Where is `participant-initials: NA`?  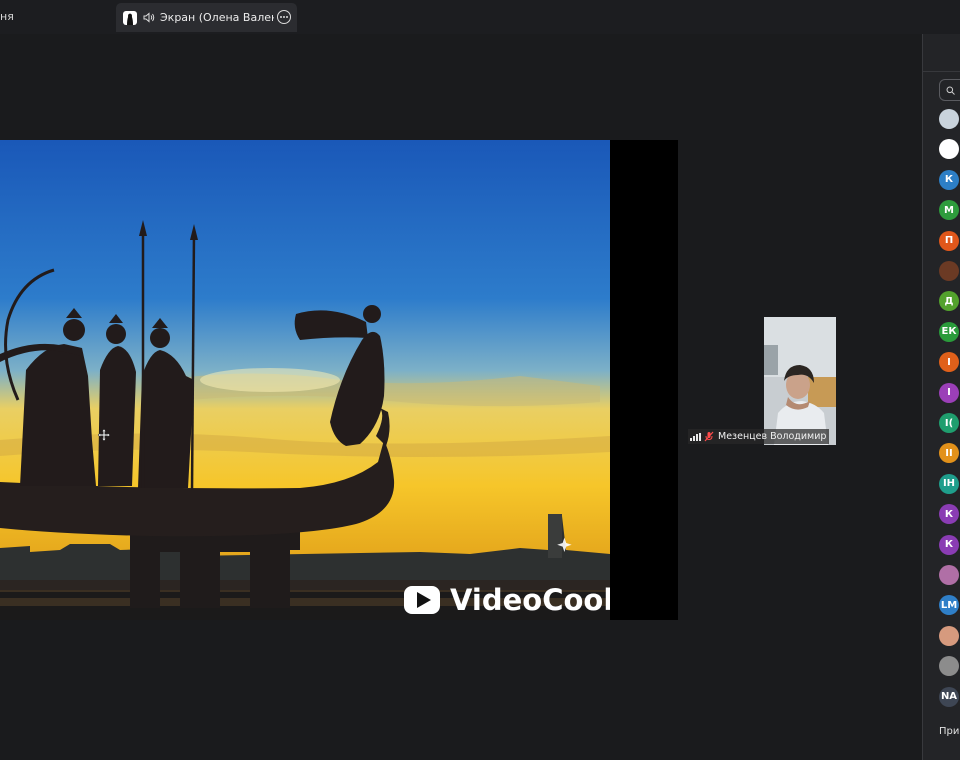 participant-initials: NA is located at coordinates (949, 697).